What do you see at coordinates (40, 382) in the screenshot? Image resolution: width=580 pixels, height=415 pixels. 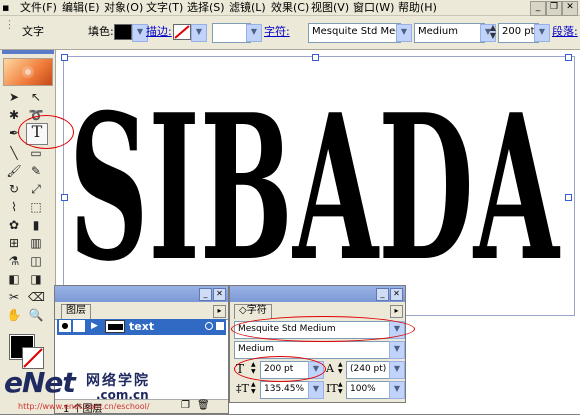 I see `watermark-brand: eNet` at bounding box center [40, 382].